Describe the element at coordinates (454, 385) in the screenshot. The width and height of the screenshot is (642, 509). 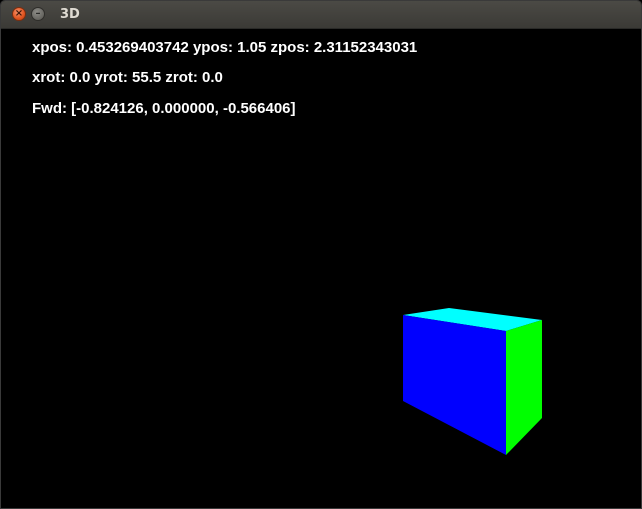
I see `cube-front-face` at that location.